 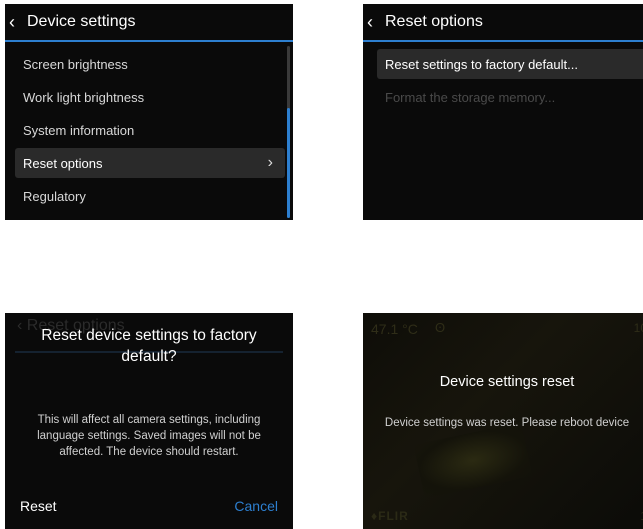 I want to click on device-settings-title: Device settings, so click(x=81, y=21).